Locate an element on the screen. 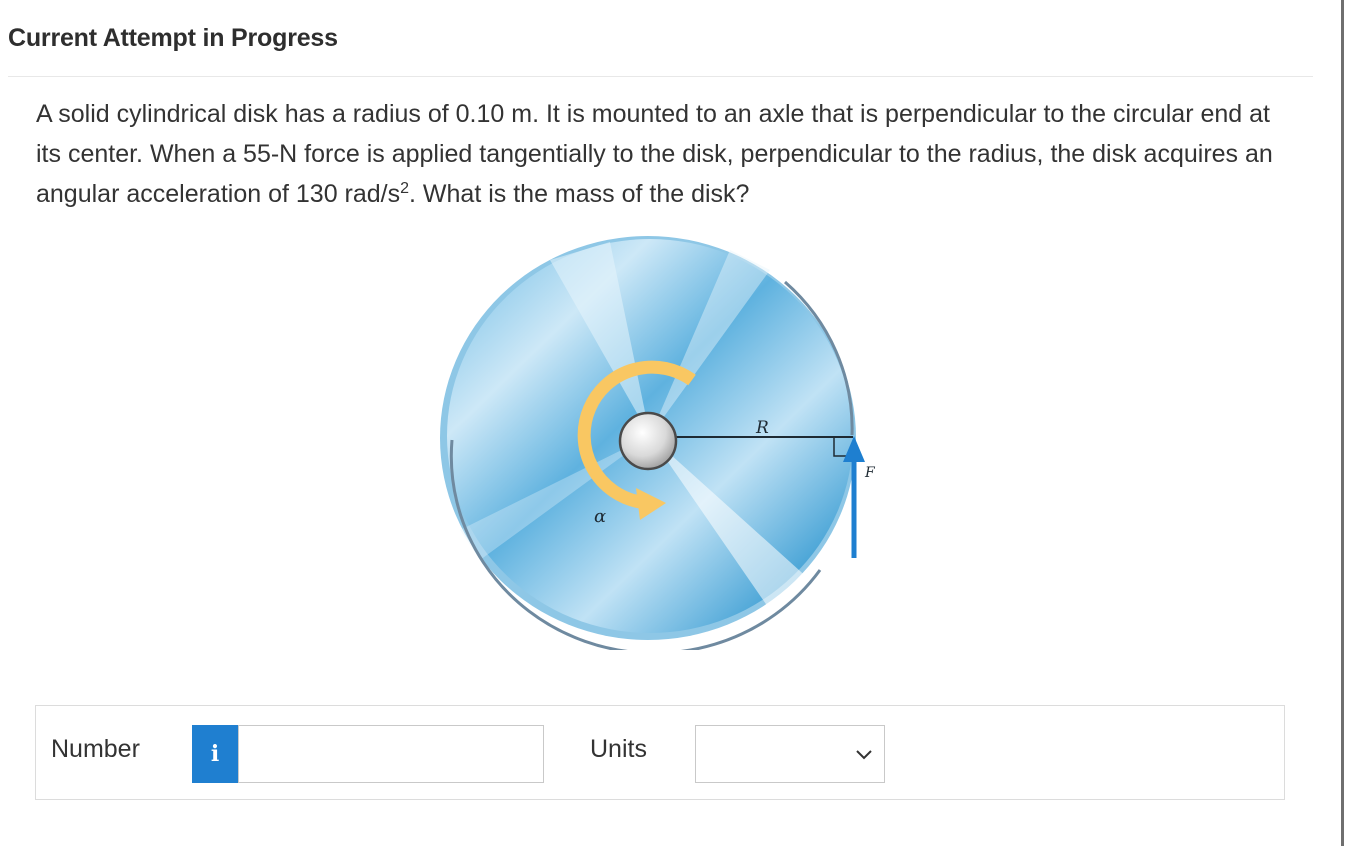 This screenshot has width=1345, height=846. alpha-label: α is located at coordinates (600, 516).